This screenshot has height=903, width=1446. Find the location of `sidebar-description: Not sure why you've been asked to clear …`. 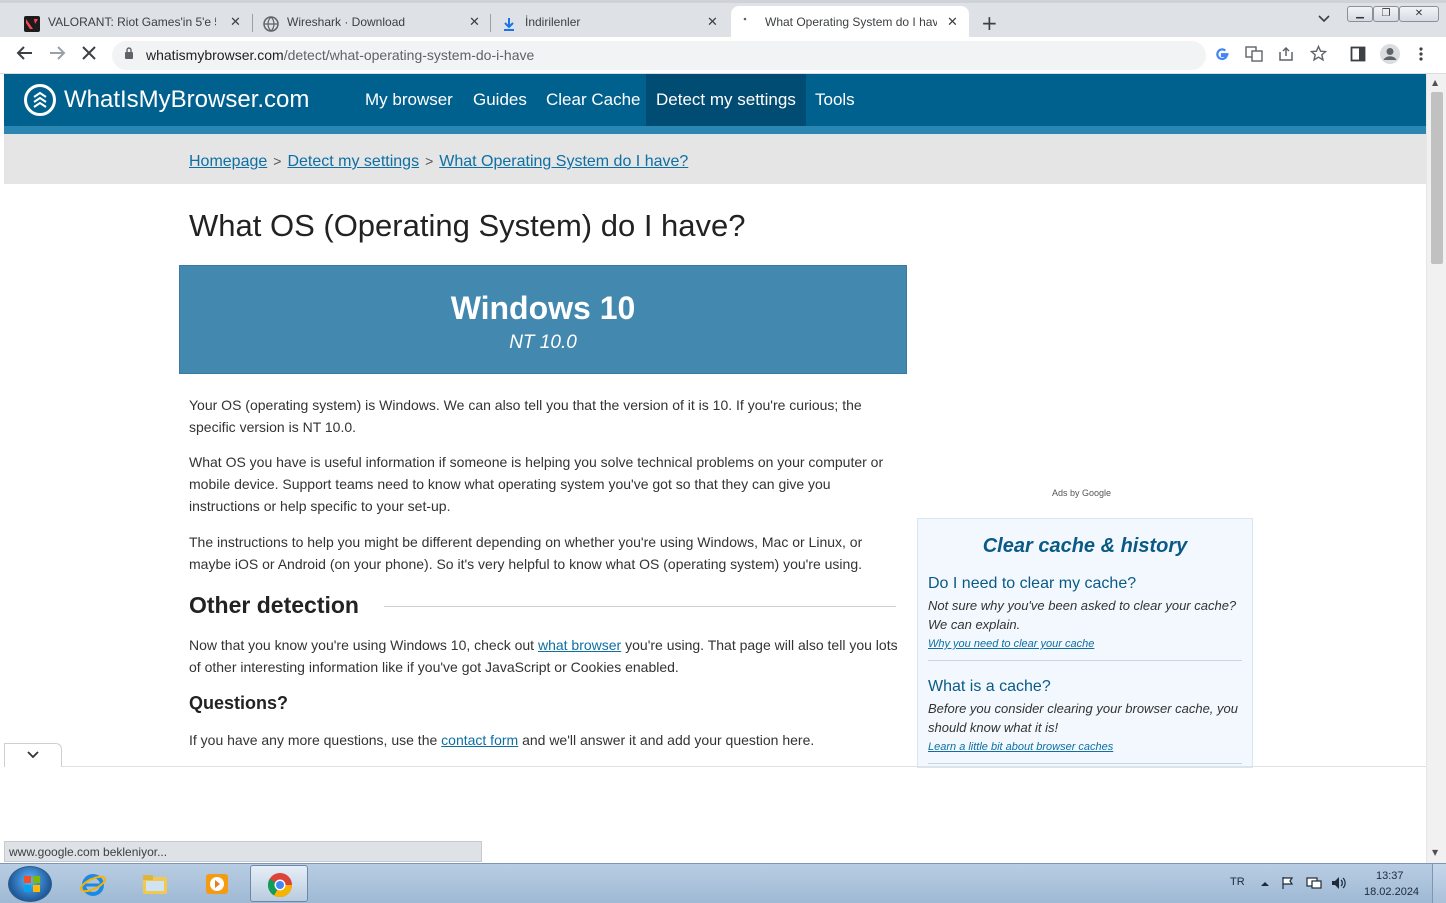

sidebar-description: Not sure why you've been asked to clear … is located at coordinates (1082, 615).